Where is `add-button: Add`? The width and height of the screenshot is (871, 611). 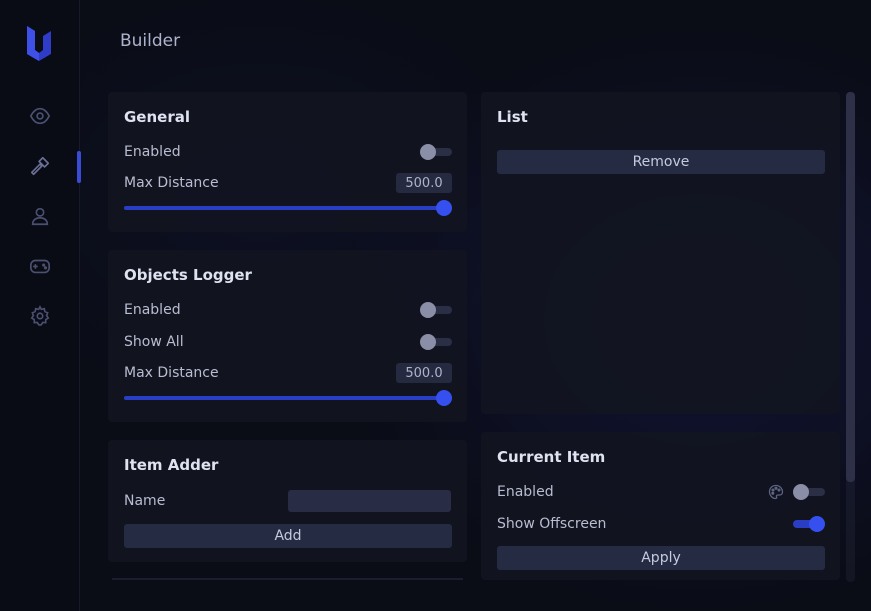 add-button: Add is located at coordinates (288, 536).